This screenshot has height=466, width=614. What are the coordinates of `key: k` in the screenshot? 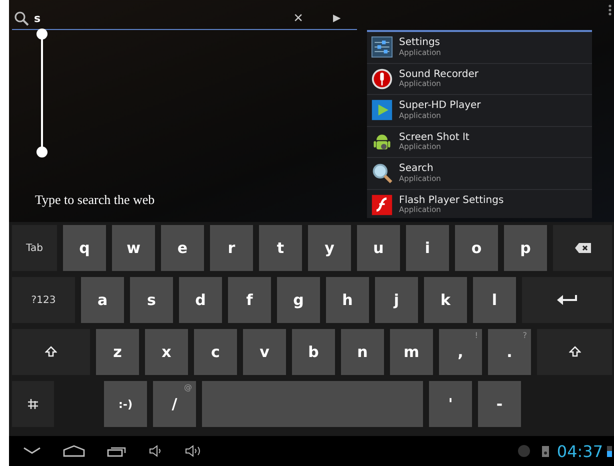 It's located at (445, 300).